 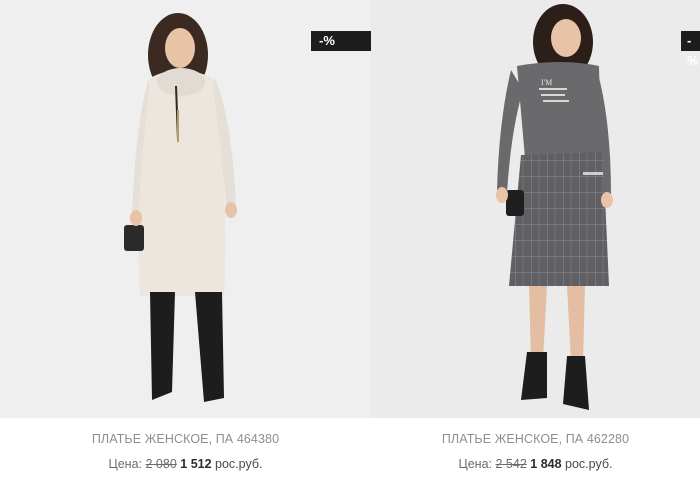 What do you see at coordinates (511, 464) in the screenshot?
I see `old-price: 2 542` at bounding box center [511, 464].